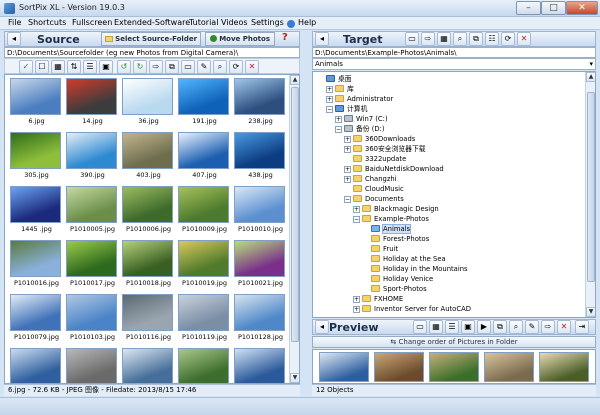 This screenshot has width=600, height=415. What do you see at coordinates (370, 179) in the screenshot?
I see `tree-node: + Changzhi` at bounding box center [370, 179].